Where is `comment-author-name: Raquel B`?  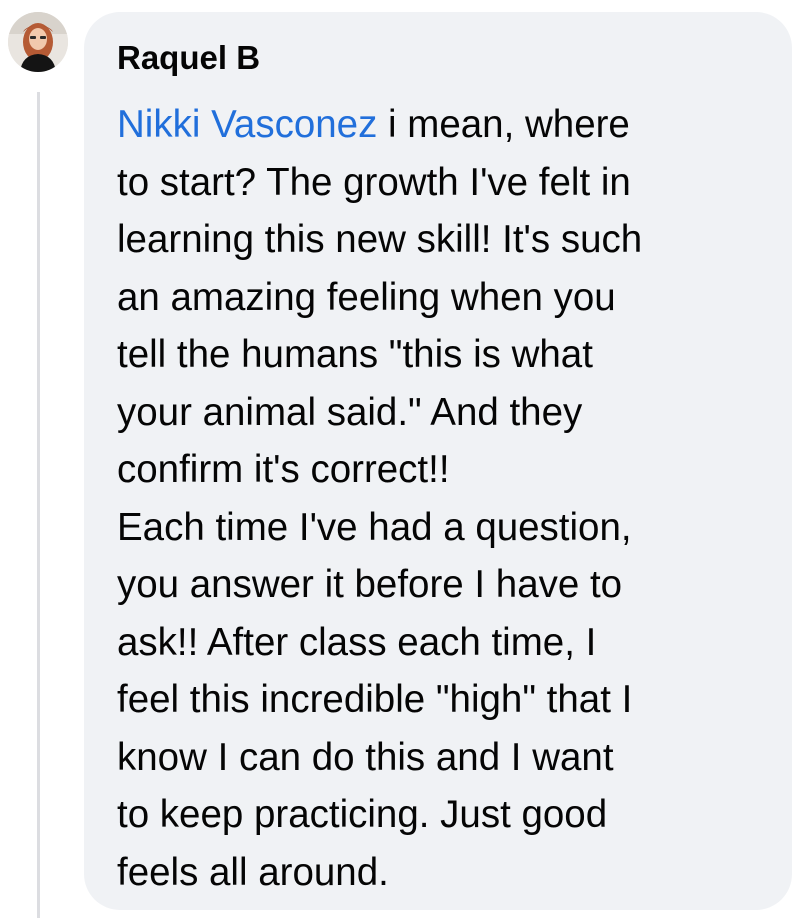 comment-author-name: Raquel B is located at coordinates (440, 58).